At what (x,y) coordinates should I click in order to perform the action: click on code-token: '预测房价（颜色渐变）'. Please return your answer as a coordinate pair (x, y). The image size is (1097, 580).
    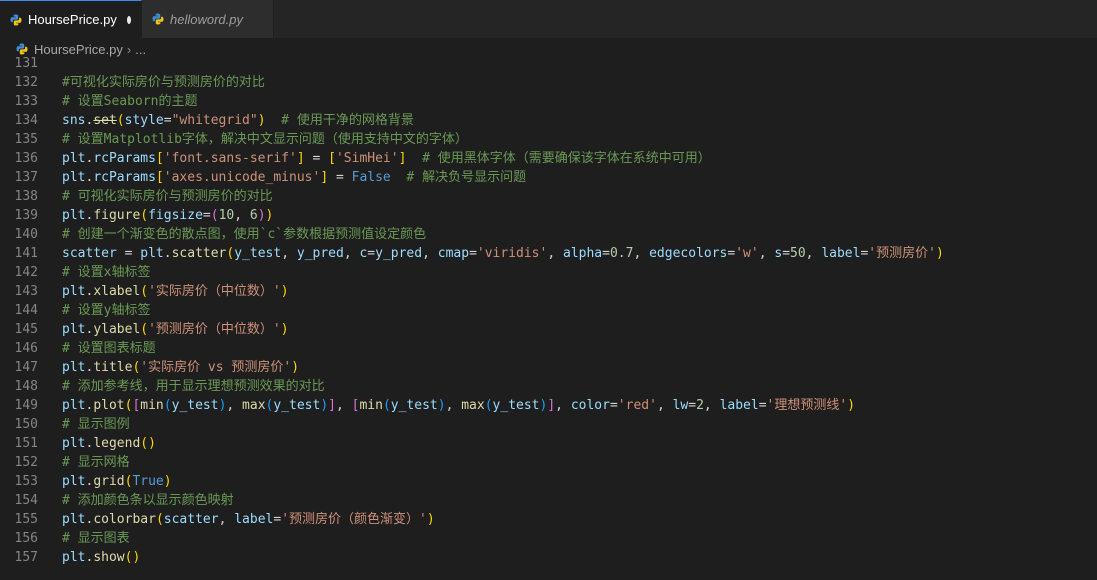
    Looking at the image, I should click on (354, 519).